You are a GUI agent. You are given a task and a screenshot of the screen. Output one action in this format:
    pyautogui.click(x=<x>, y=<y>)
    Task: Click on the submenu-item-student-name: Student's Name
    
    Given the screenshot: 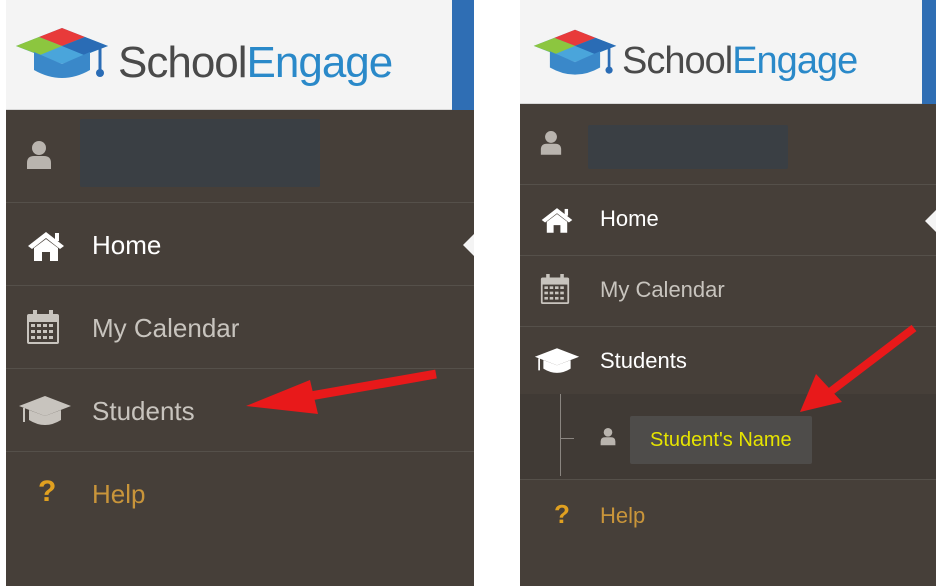 What is the action you would take?
    pyautogui.click(x=721, y=440)
    